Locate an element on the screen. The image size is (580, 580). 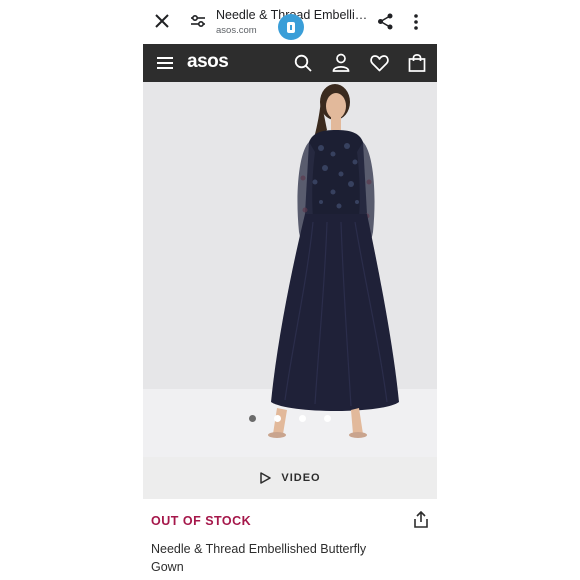
shield-badge-icon is located at coordinates (291, 27).